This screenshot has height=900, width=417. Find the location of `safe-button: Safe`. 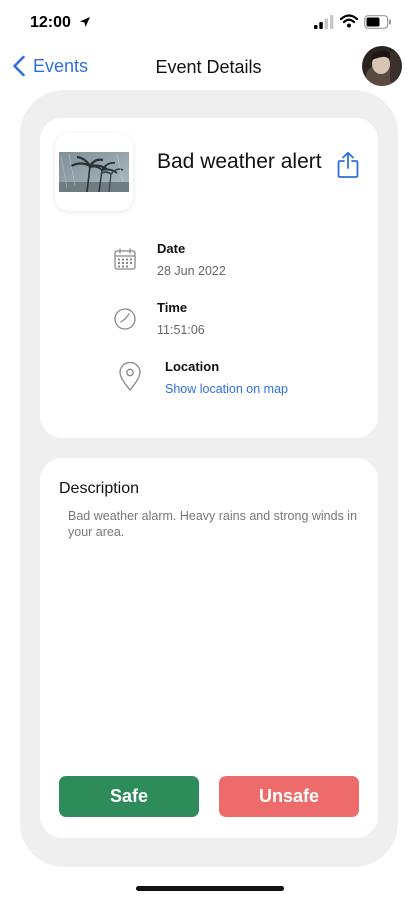

safe-button: Safe is located at coordinates (129, 796).